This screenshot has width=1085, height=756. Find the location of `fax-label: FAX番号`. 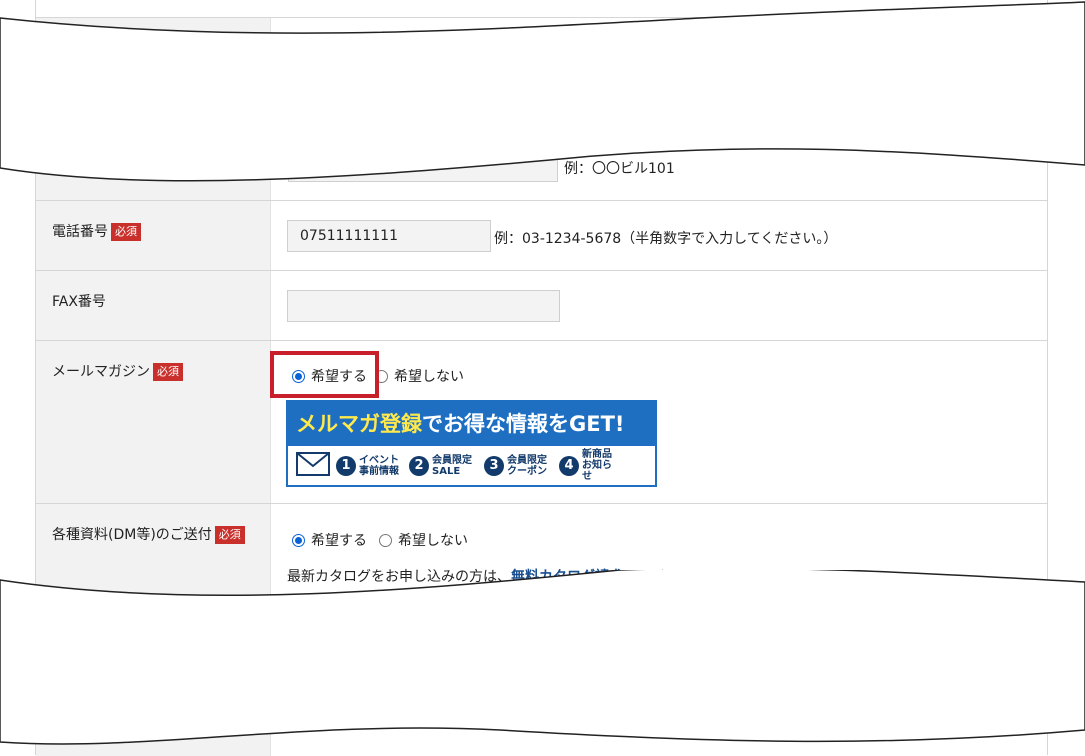

fax-label: FAX番号 is located at coordinates (79, 302).